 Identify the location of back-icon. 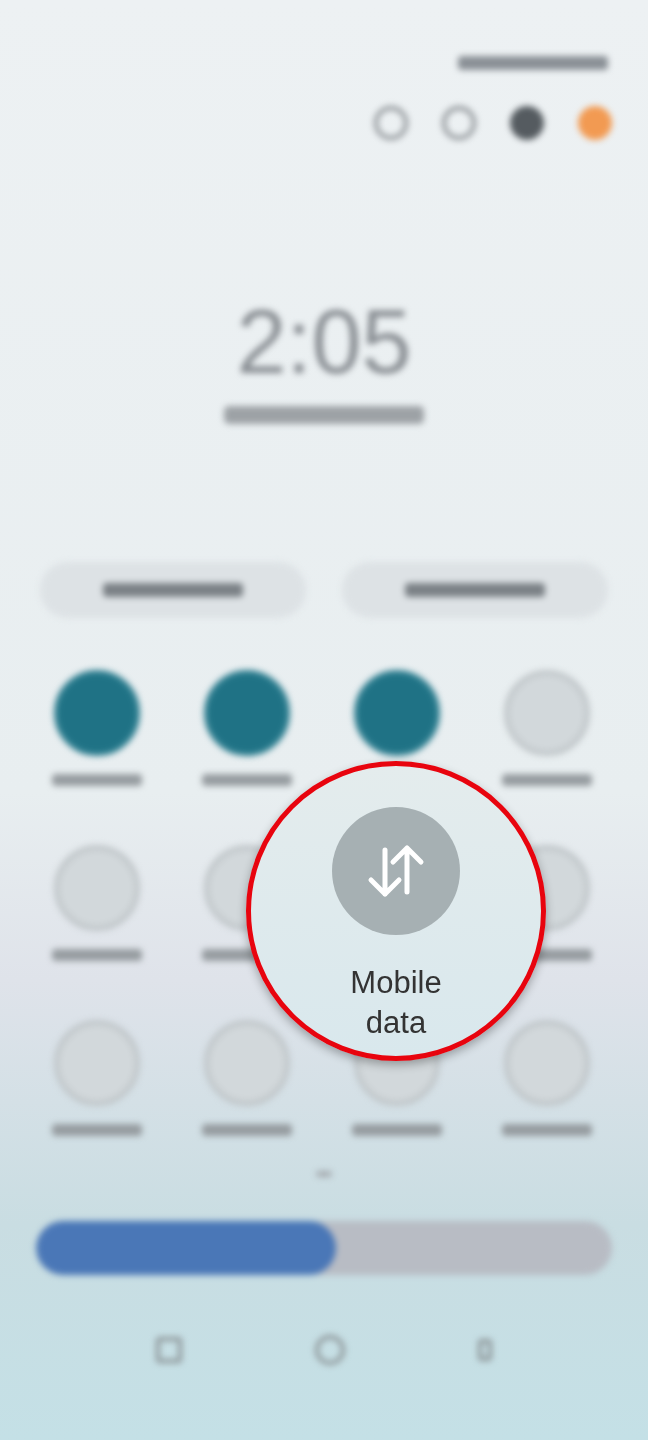
(484, 1350).